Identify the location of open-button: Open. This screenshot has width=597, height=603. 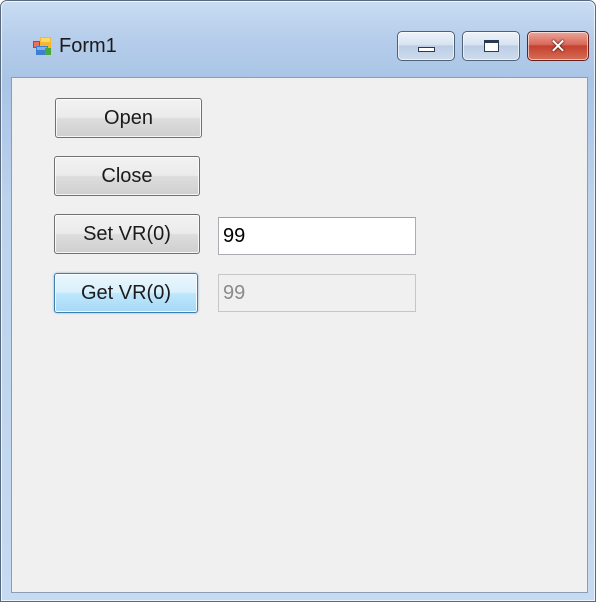
(128, 118).